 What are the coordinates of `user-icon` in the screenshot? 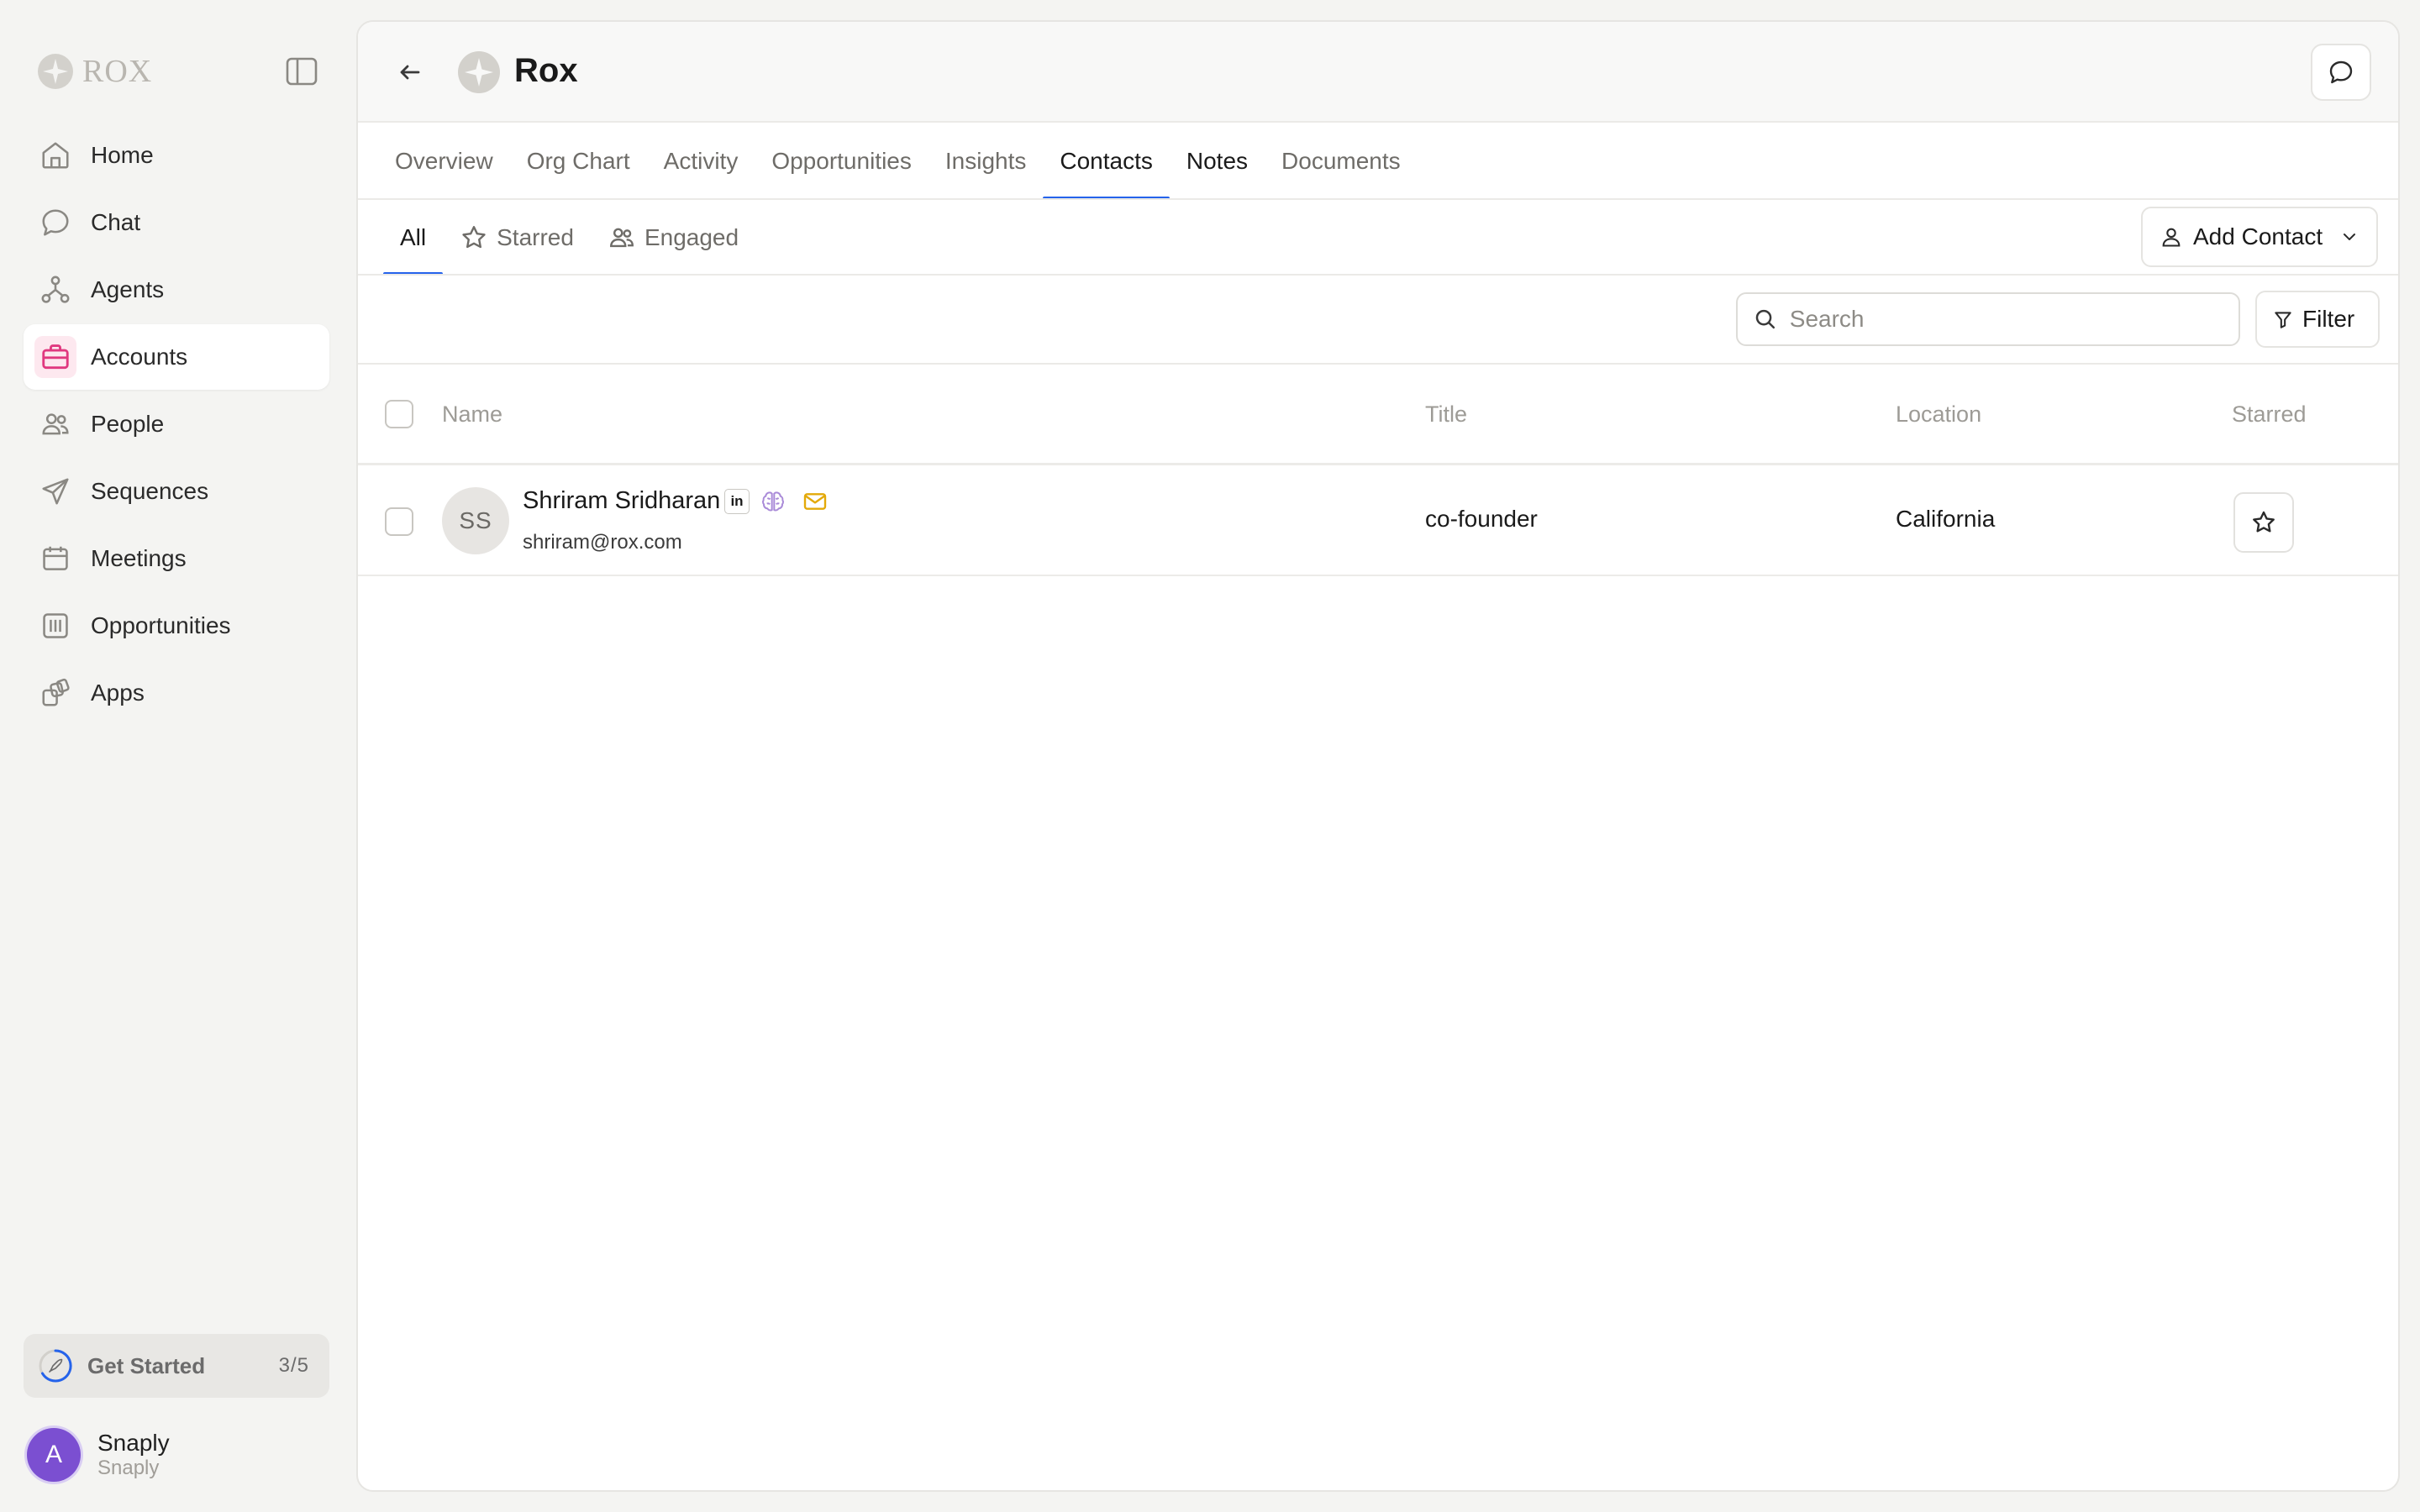 It's located at (2171, 237).